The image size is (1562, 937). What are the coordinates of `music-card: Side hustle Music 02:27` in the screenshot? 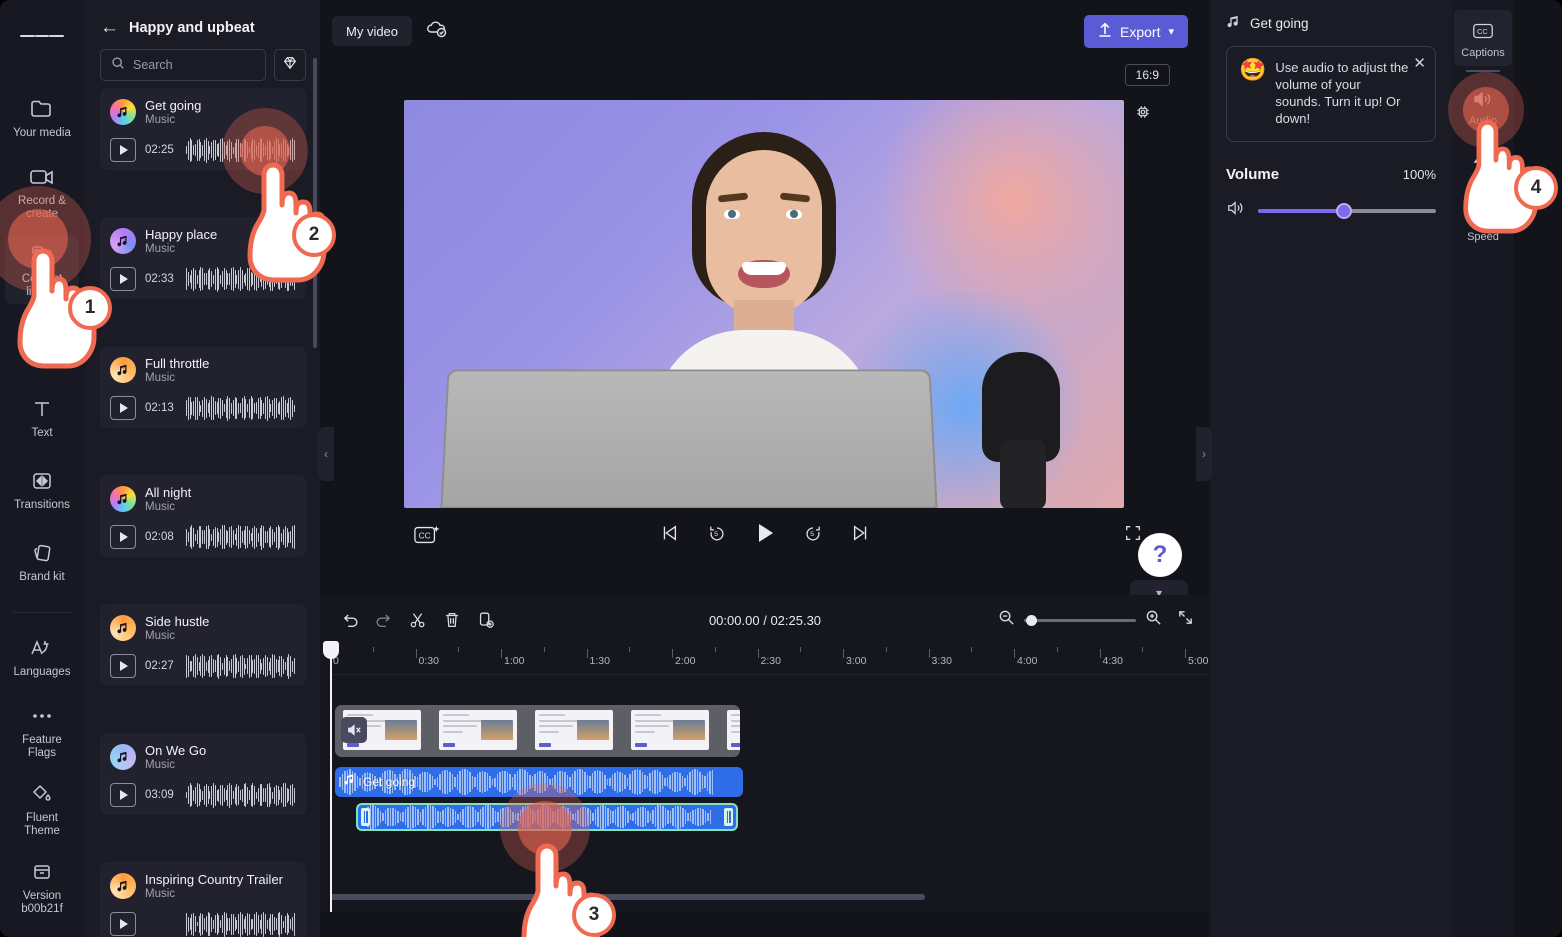 It's located at (203, 645).